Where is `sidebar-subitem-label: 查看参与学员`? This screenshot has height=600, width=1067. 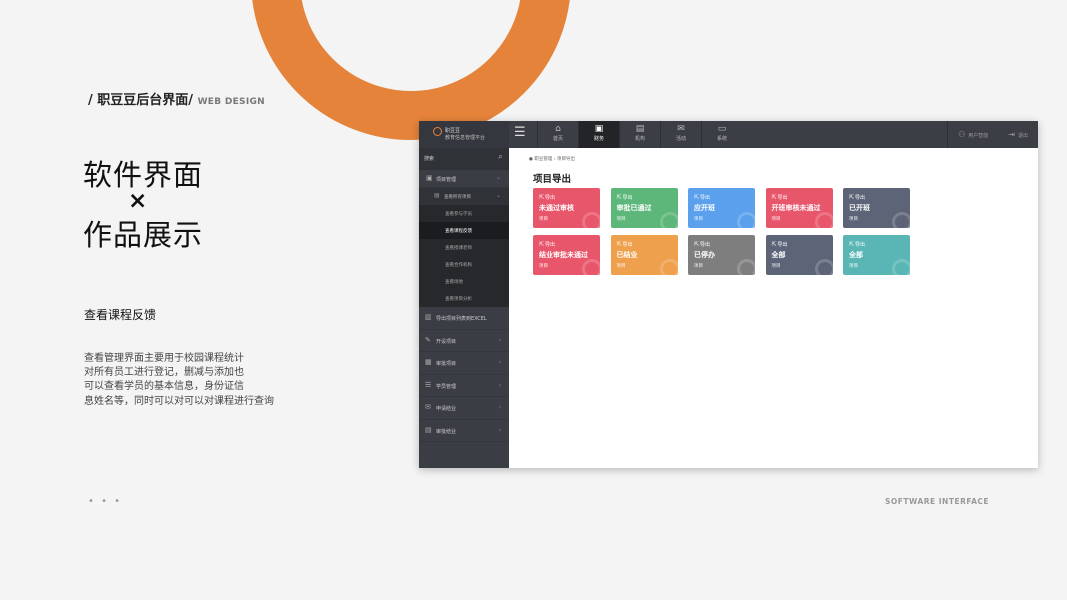
sidebar-subitem-label: 查看参与学员 is located at coordinates (458, 214).